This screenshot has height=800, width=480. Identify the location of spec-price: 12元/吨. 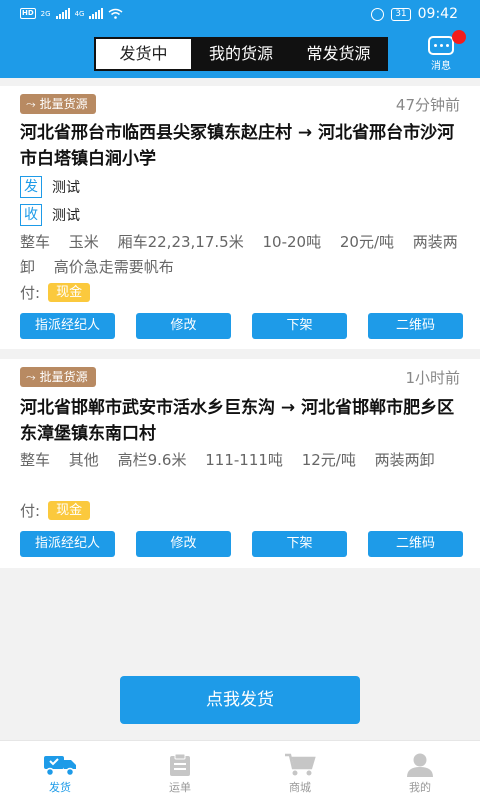
(328, 460).